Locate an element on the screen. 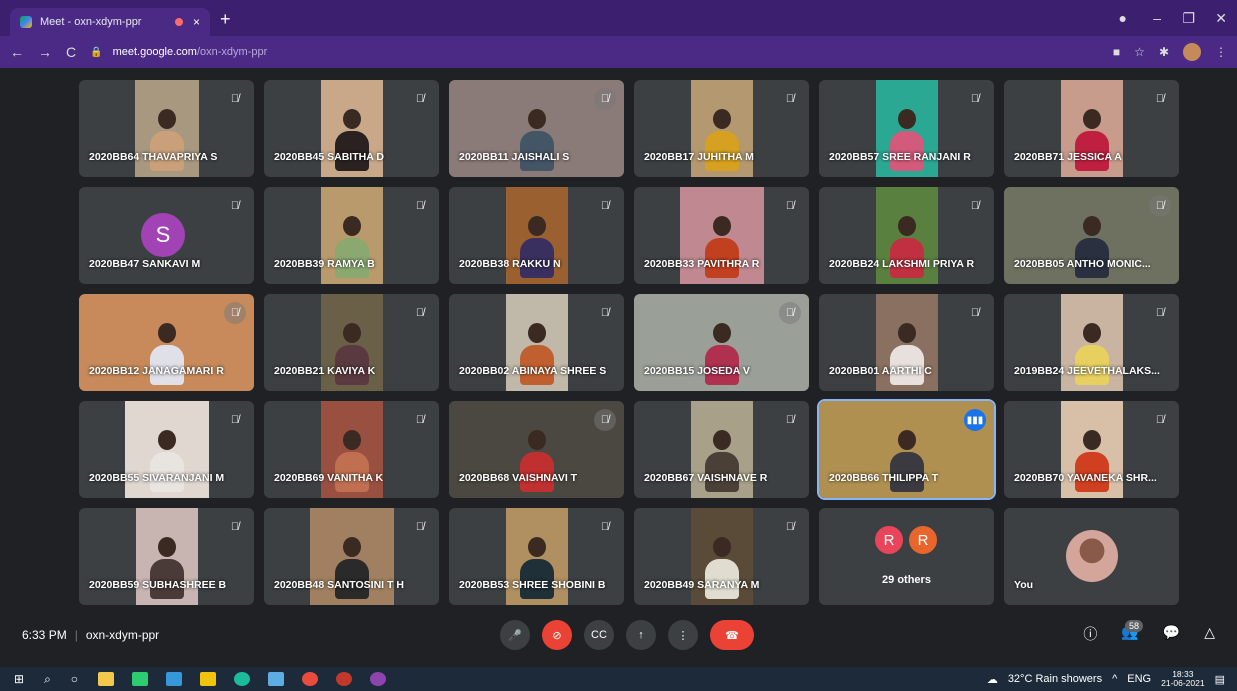 Image resolution: width=1237 pixels, height=691 pixels. search-icon: ⌕ is located at coordinates (47, 679).